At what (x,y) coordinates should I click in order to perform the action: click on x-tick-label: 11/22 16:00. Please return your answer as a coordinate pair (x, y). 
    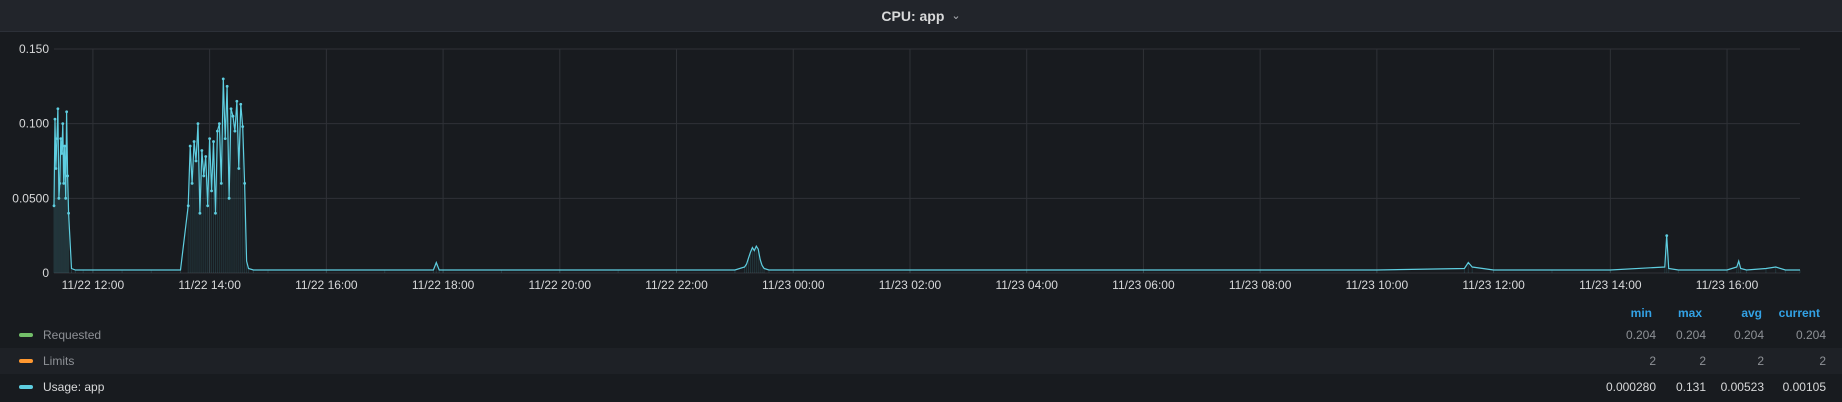
    Looking at the image, I should click on (326, 285).